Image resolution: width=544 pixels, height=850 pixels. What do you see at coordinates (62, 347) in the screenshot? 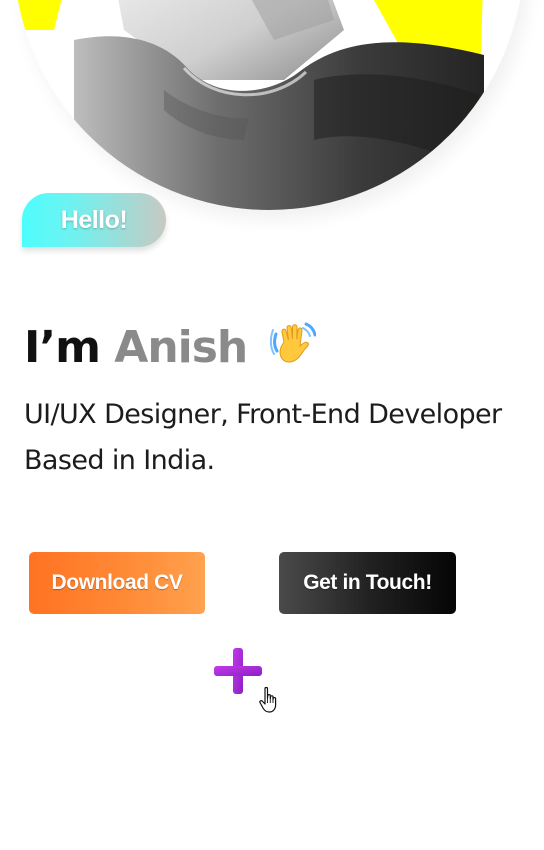
I see `greeting-prefix: I’m` at bounding box center [62, 347].